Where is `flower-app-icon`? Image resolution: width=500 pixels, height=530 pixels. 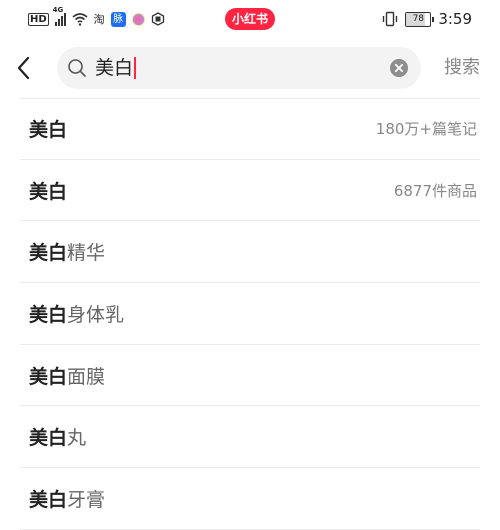 flower-app-icon is located at coordinates (138, 19).